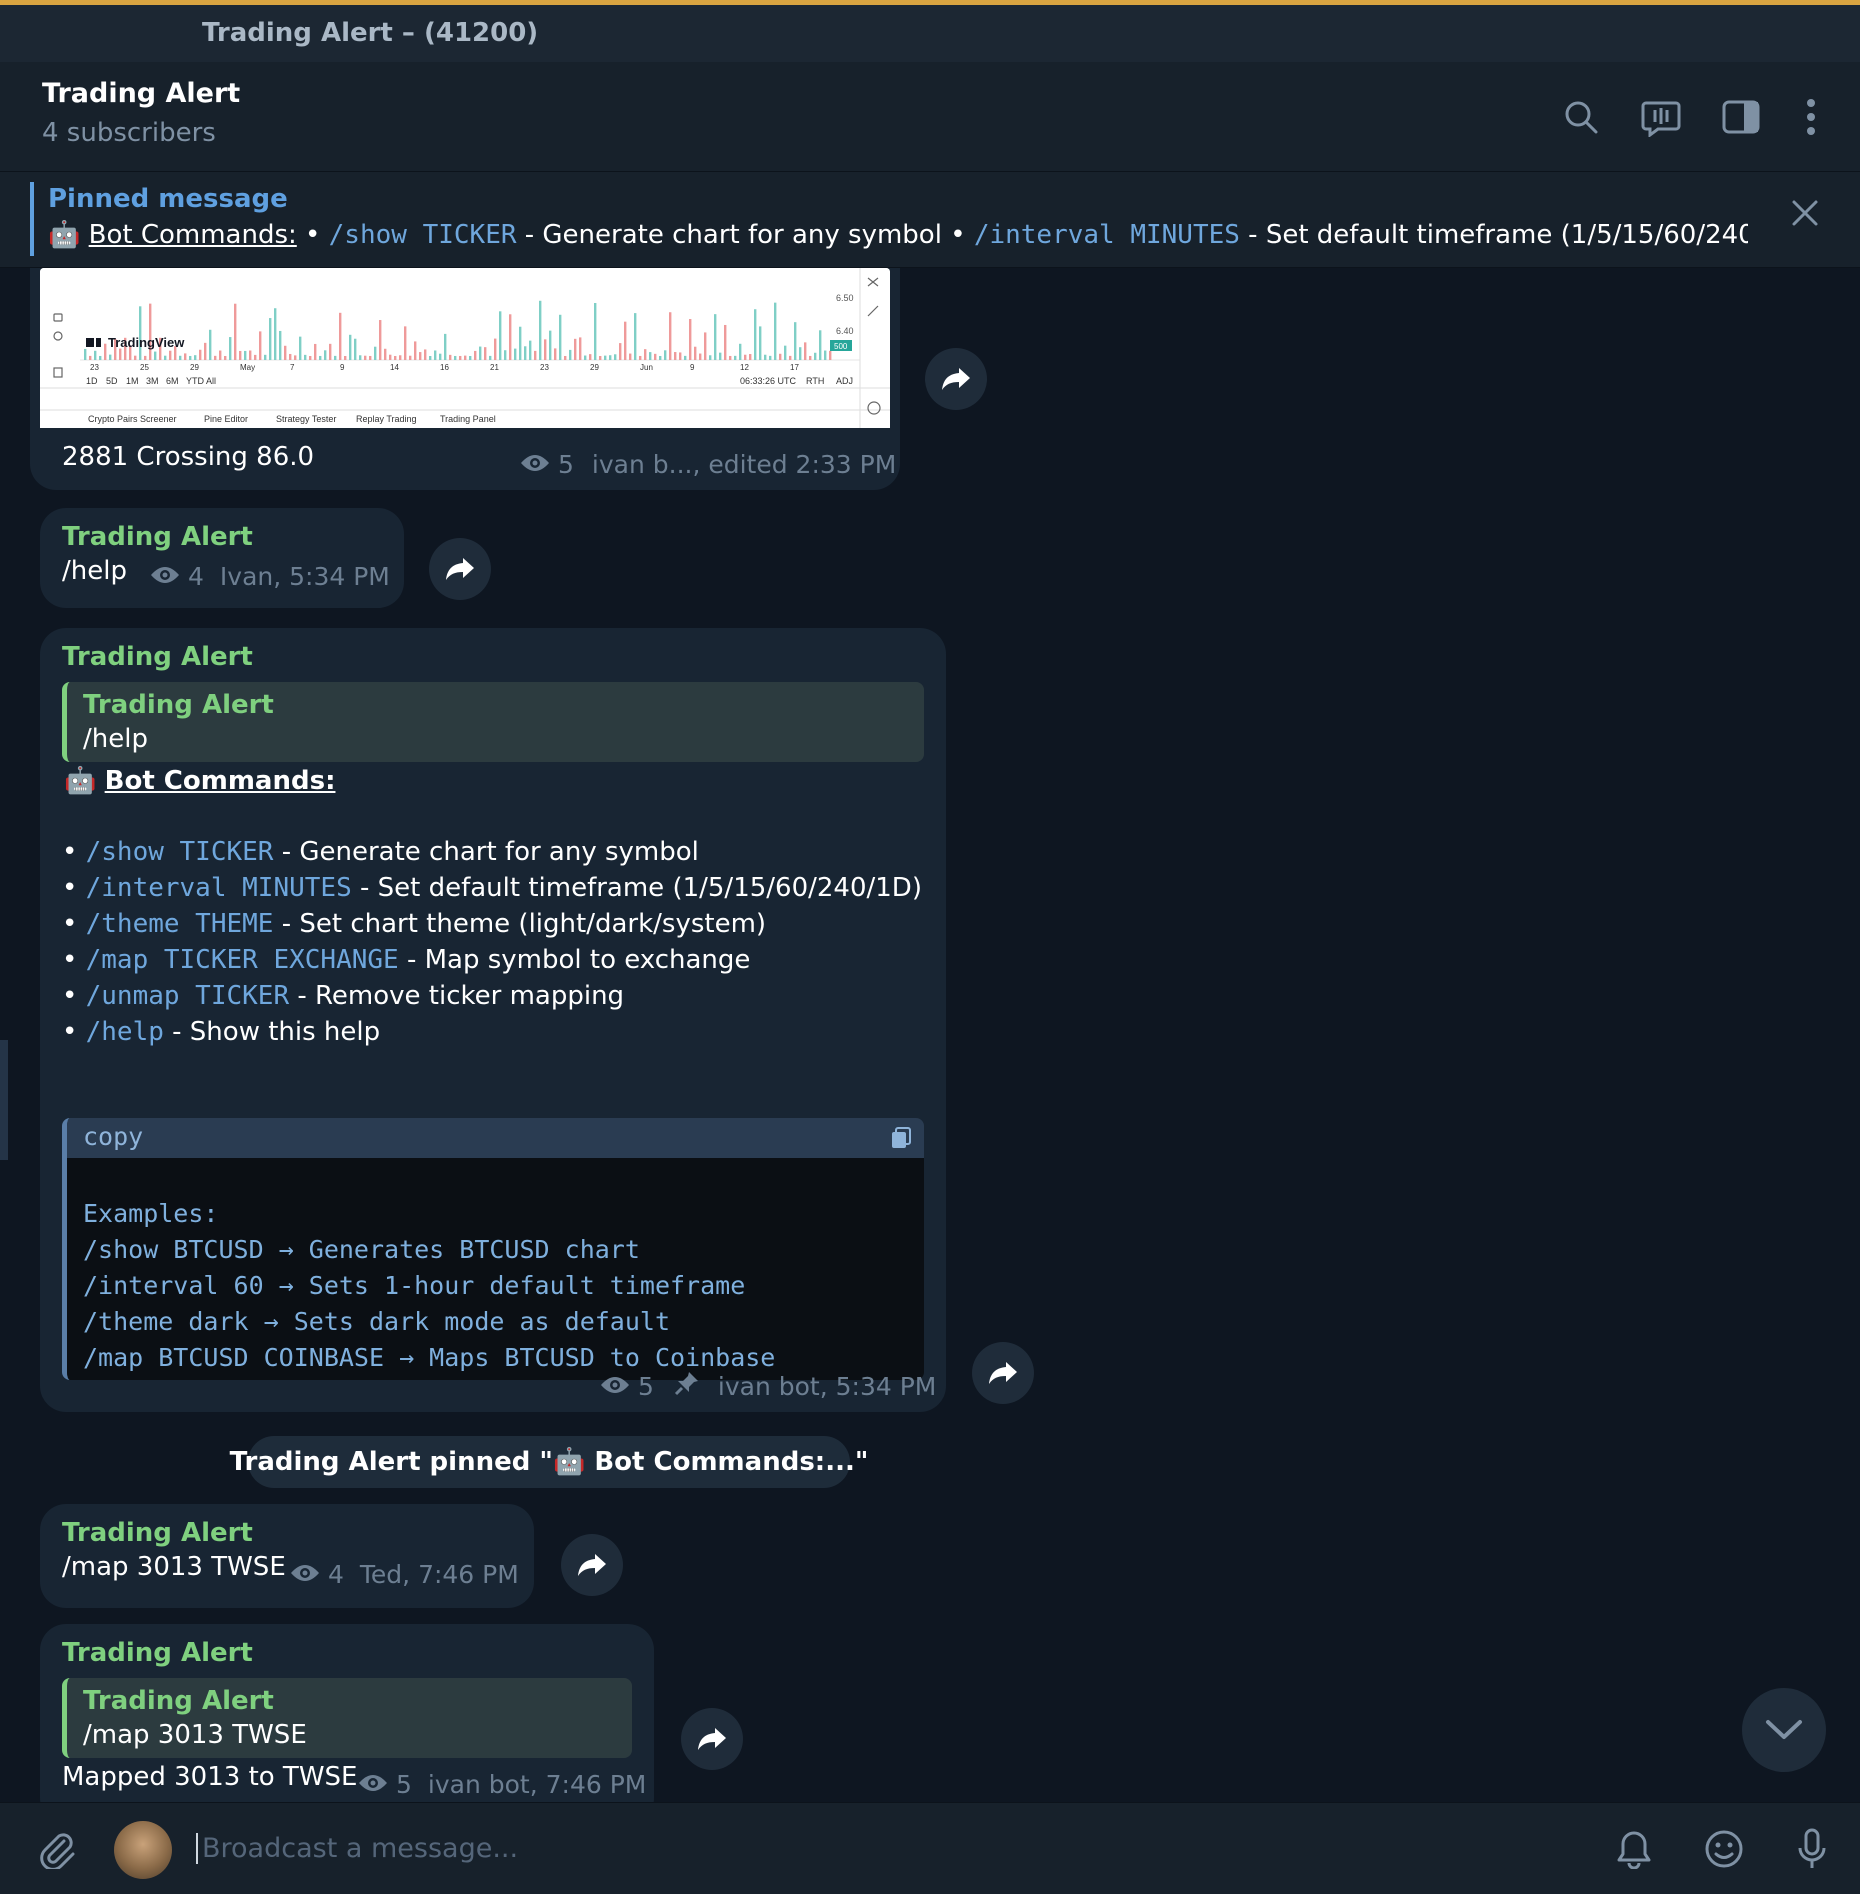 The image size is (1860, 1894). What do you see at coordinates (56, 1849) in the screenshot?
I see `attach-icon` at bounding box center [56, 1849].